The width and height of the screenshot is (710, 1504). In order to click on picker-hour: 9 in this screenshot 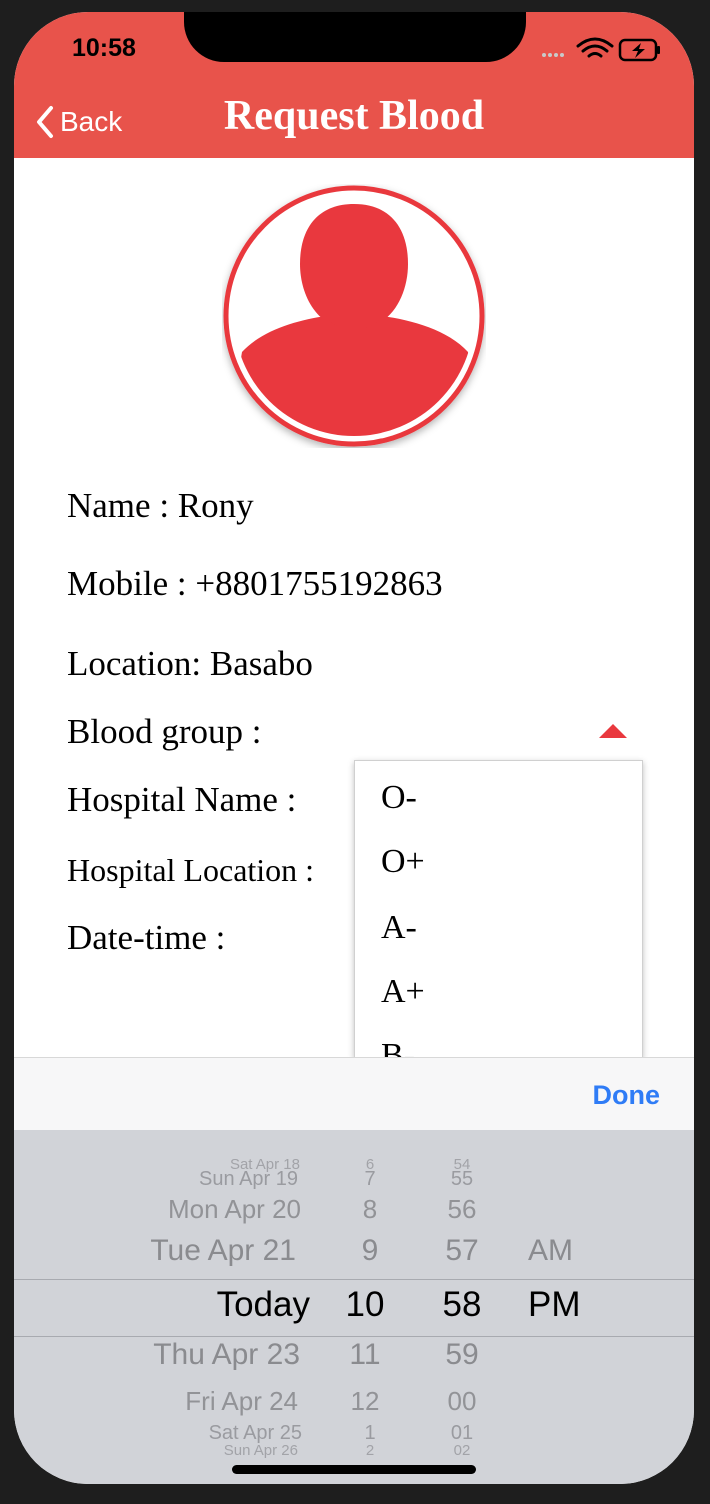, I will do `click(370, 1251)`.